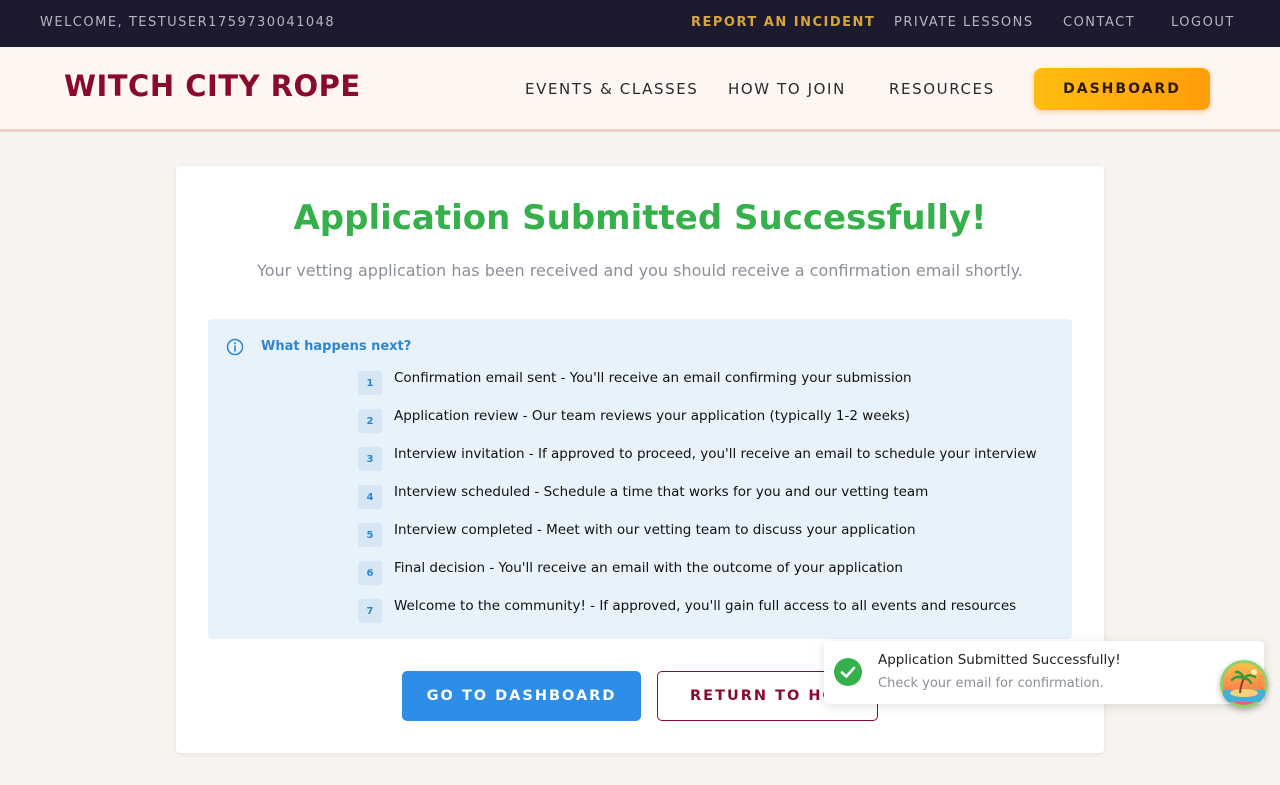  I want to click on floating-avatar, so click(1244, 684).